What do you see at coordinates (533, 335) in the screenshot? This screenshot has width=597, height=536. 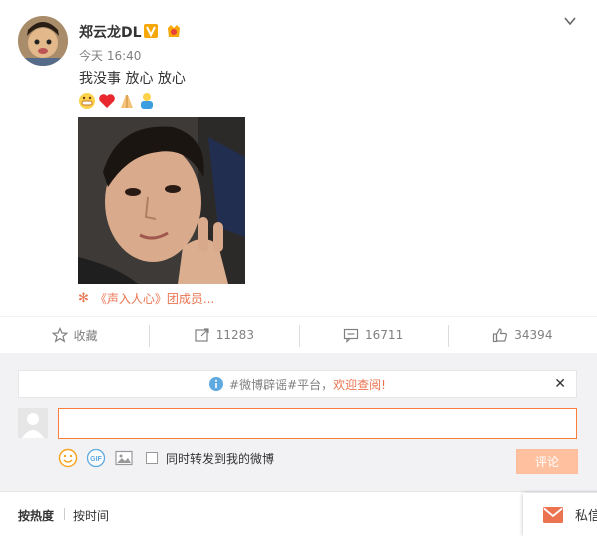 I see `like-count: 34394` at bounding box center [533, 335].